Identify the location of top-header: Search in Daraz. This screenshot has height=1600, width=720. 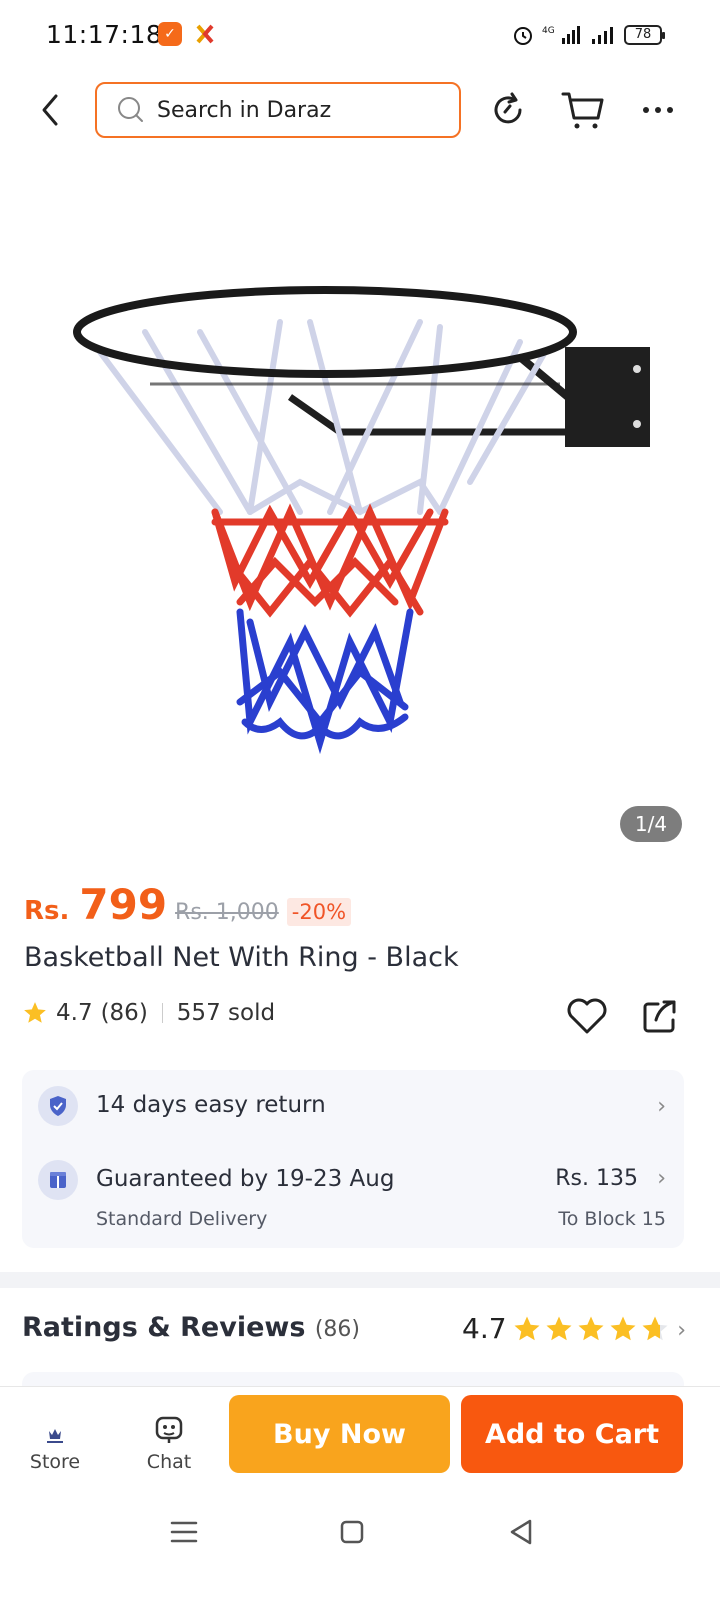
(360, 111).